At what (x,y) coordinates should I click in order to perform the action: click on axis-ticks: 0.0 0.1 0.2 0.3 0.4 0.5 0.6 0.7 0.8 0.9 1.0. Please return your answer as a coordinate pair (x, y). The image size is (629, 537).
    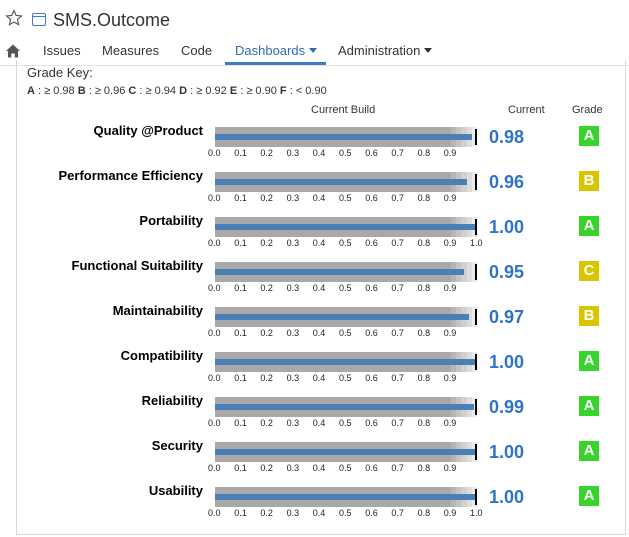
    Looking at the image, I should click on (348, 244).